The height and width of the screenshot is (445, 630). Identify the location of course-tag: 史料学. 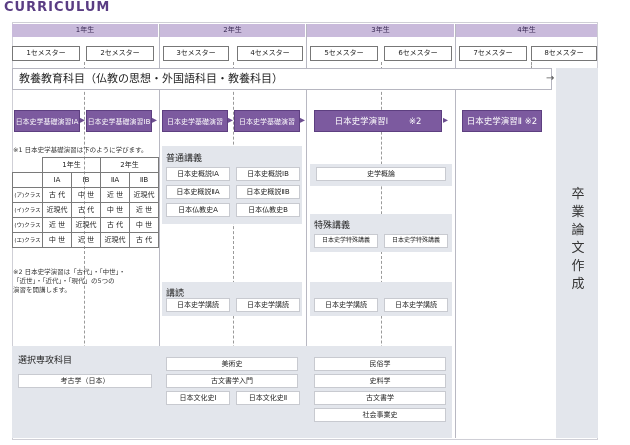
(380, 381).